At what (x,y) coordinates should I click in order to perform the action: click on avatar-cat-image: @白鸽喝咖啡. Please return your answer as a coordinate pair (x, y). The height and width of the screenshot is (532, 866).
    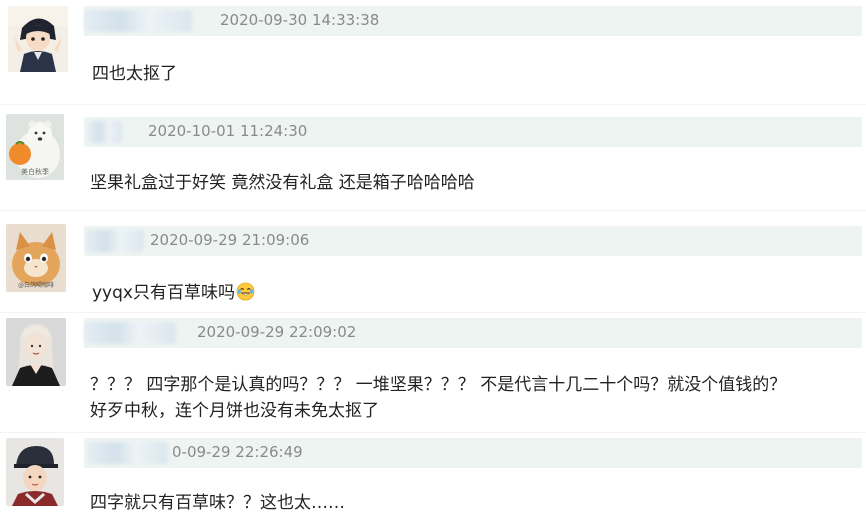
    Looking at the image, I should click on (36, 258).